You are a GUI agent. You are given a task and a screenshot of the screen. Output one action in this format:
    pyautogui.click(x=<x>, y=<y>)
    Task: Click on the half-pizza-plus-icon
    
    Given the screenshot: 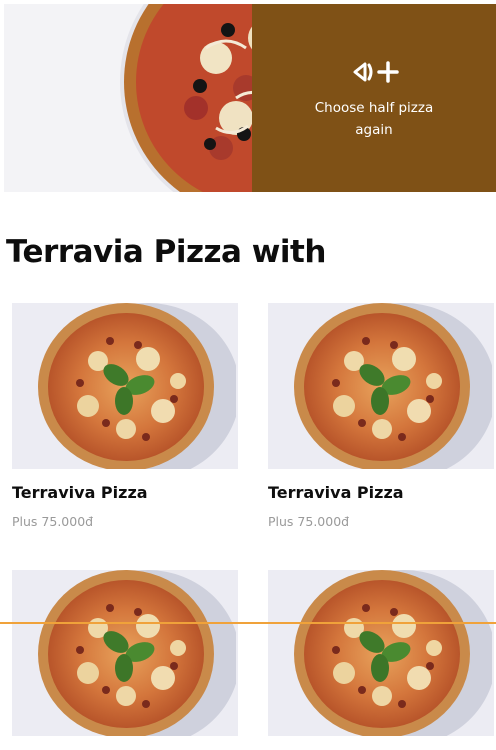 What is the action you would take?
    pyautogui.click(x=374, y=72)
    